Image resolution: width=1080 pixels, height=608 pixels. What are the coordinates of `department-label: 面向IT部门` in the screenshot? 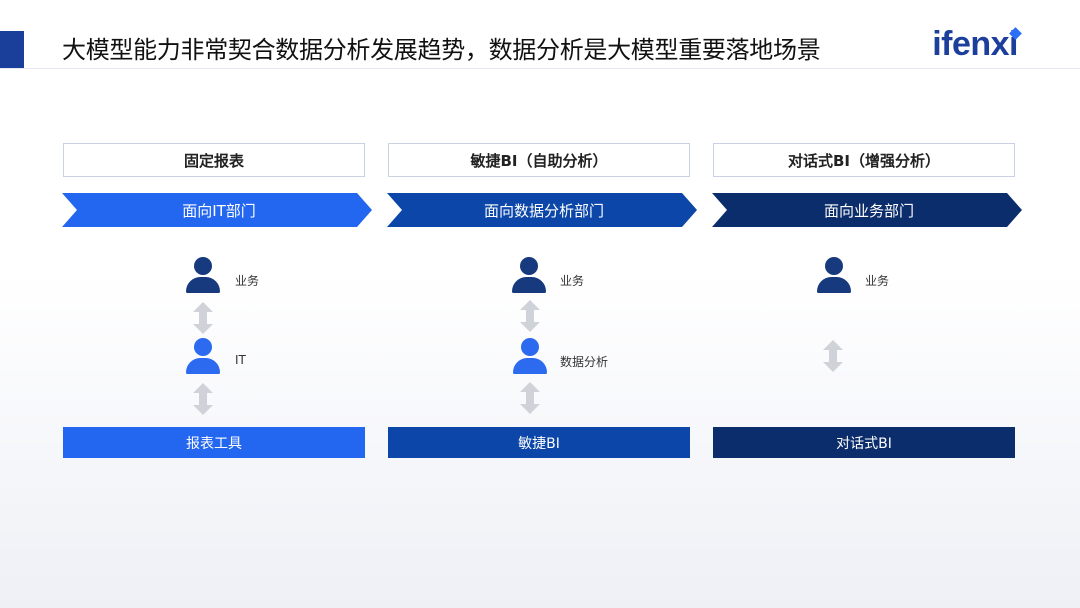 It's located at (219, 210).